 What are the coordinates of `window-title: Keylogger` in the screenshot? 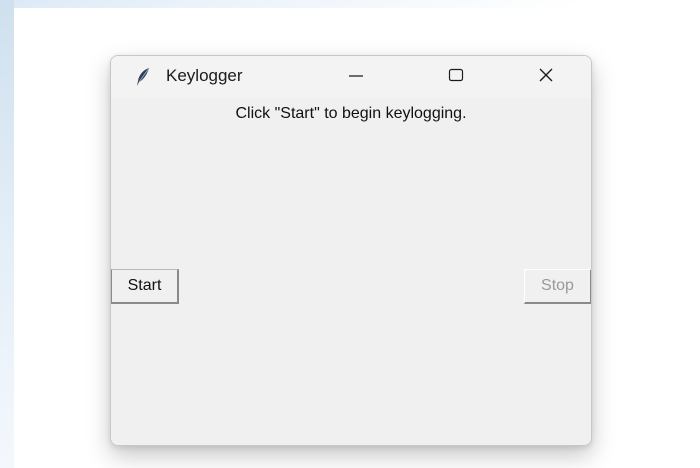 It's located at (204, 75).